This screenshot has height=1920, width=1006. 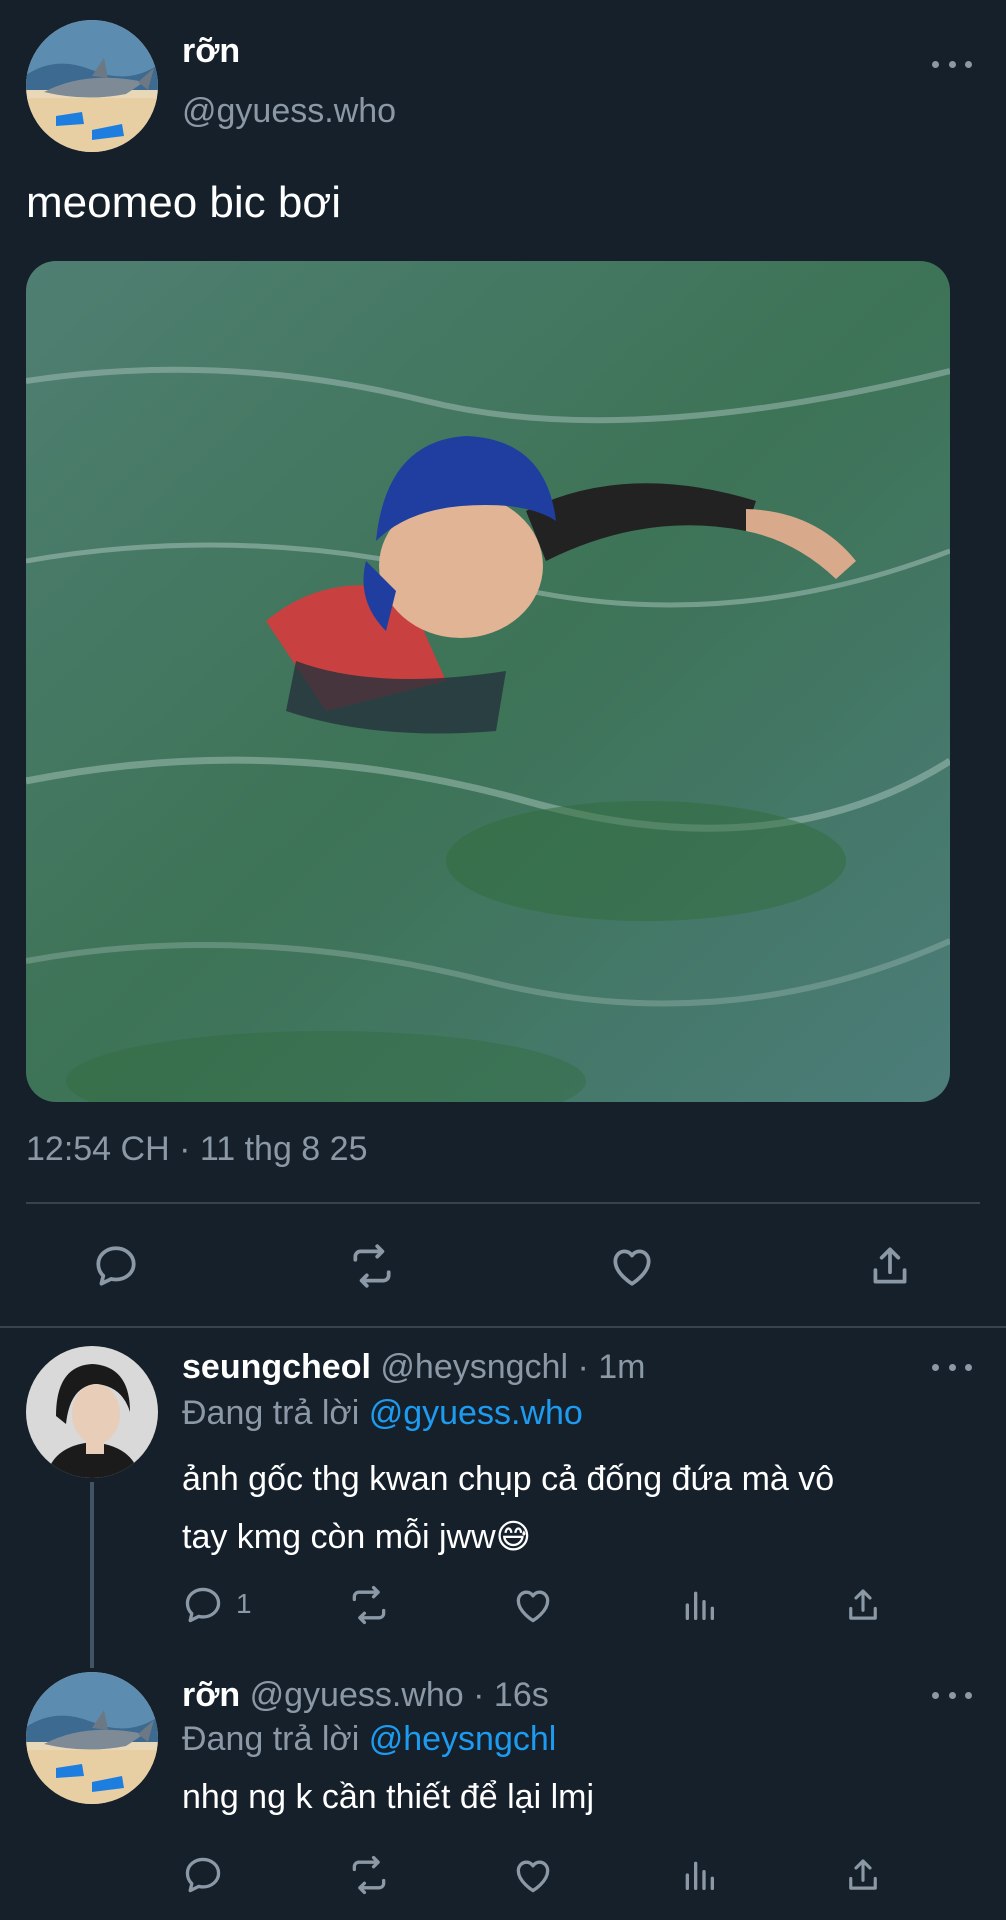 I want to click on reply-handle: @heysngchl, so click(x=474, y=1367).